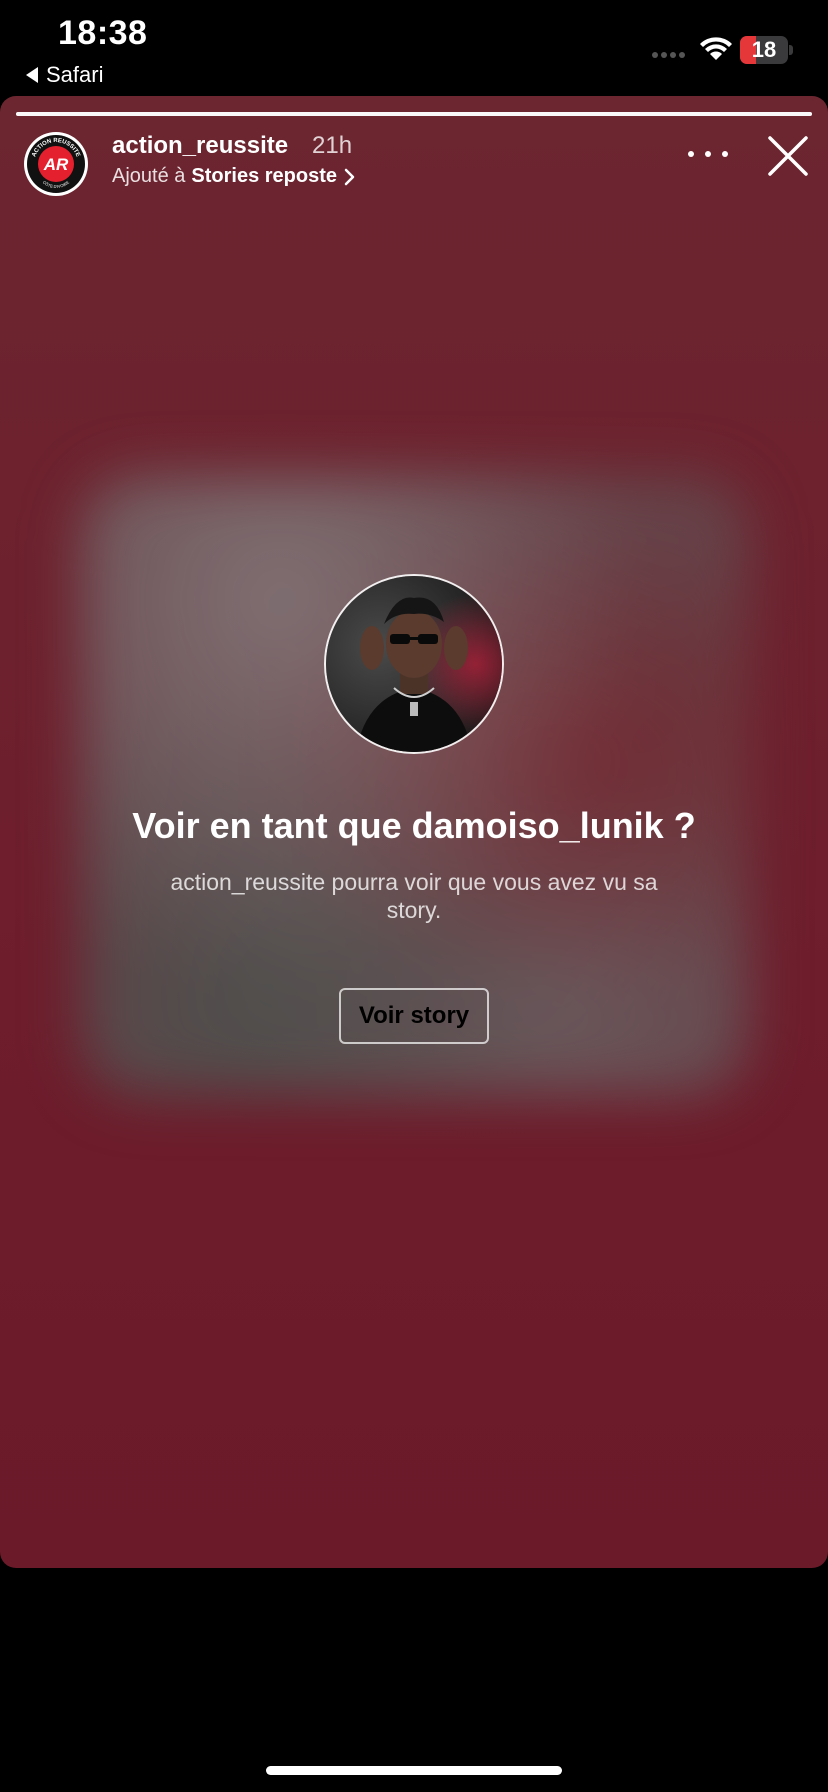 This screenshot has width=828, height=1792. I want to click on viewer-profile-avatar, so click(414, 664).